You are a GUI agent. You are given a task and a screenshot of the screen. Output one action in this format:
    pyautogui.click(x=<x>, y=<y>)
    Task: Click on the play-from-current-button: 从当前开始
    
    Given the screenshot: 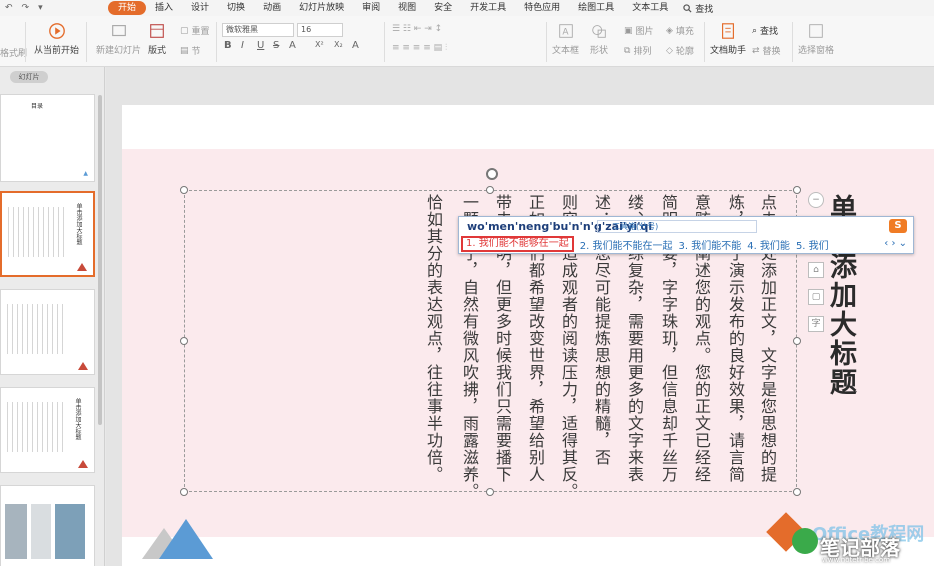 What is the action you would take?
    pyautogui.click(x=56, y=39)
    